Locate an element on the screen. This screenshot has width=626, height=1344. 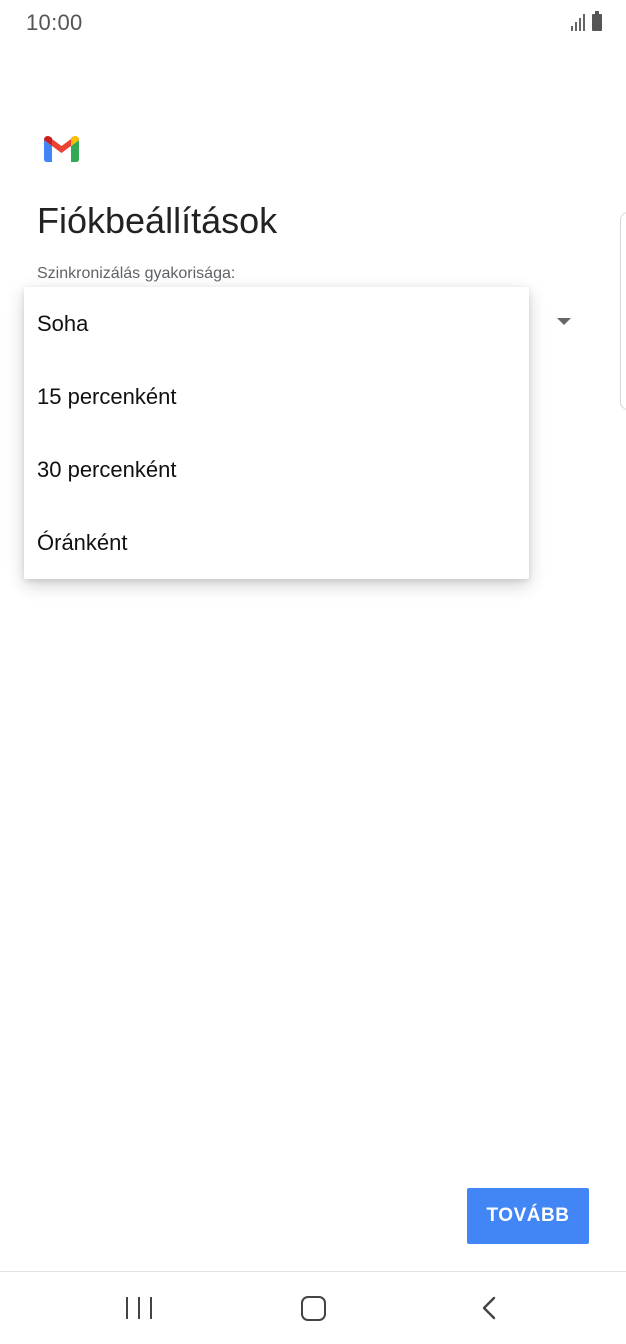
gmail-logo is located at coordinates (61, 149).